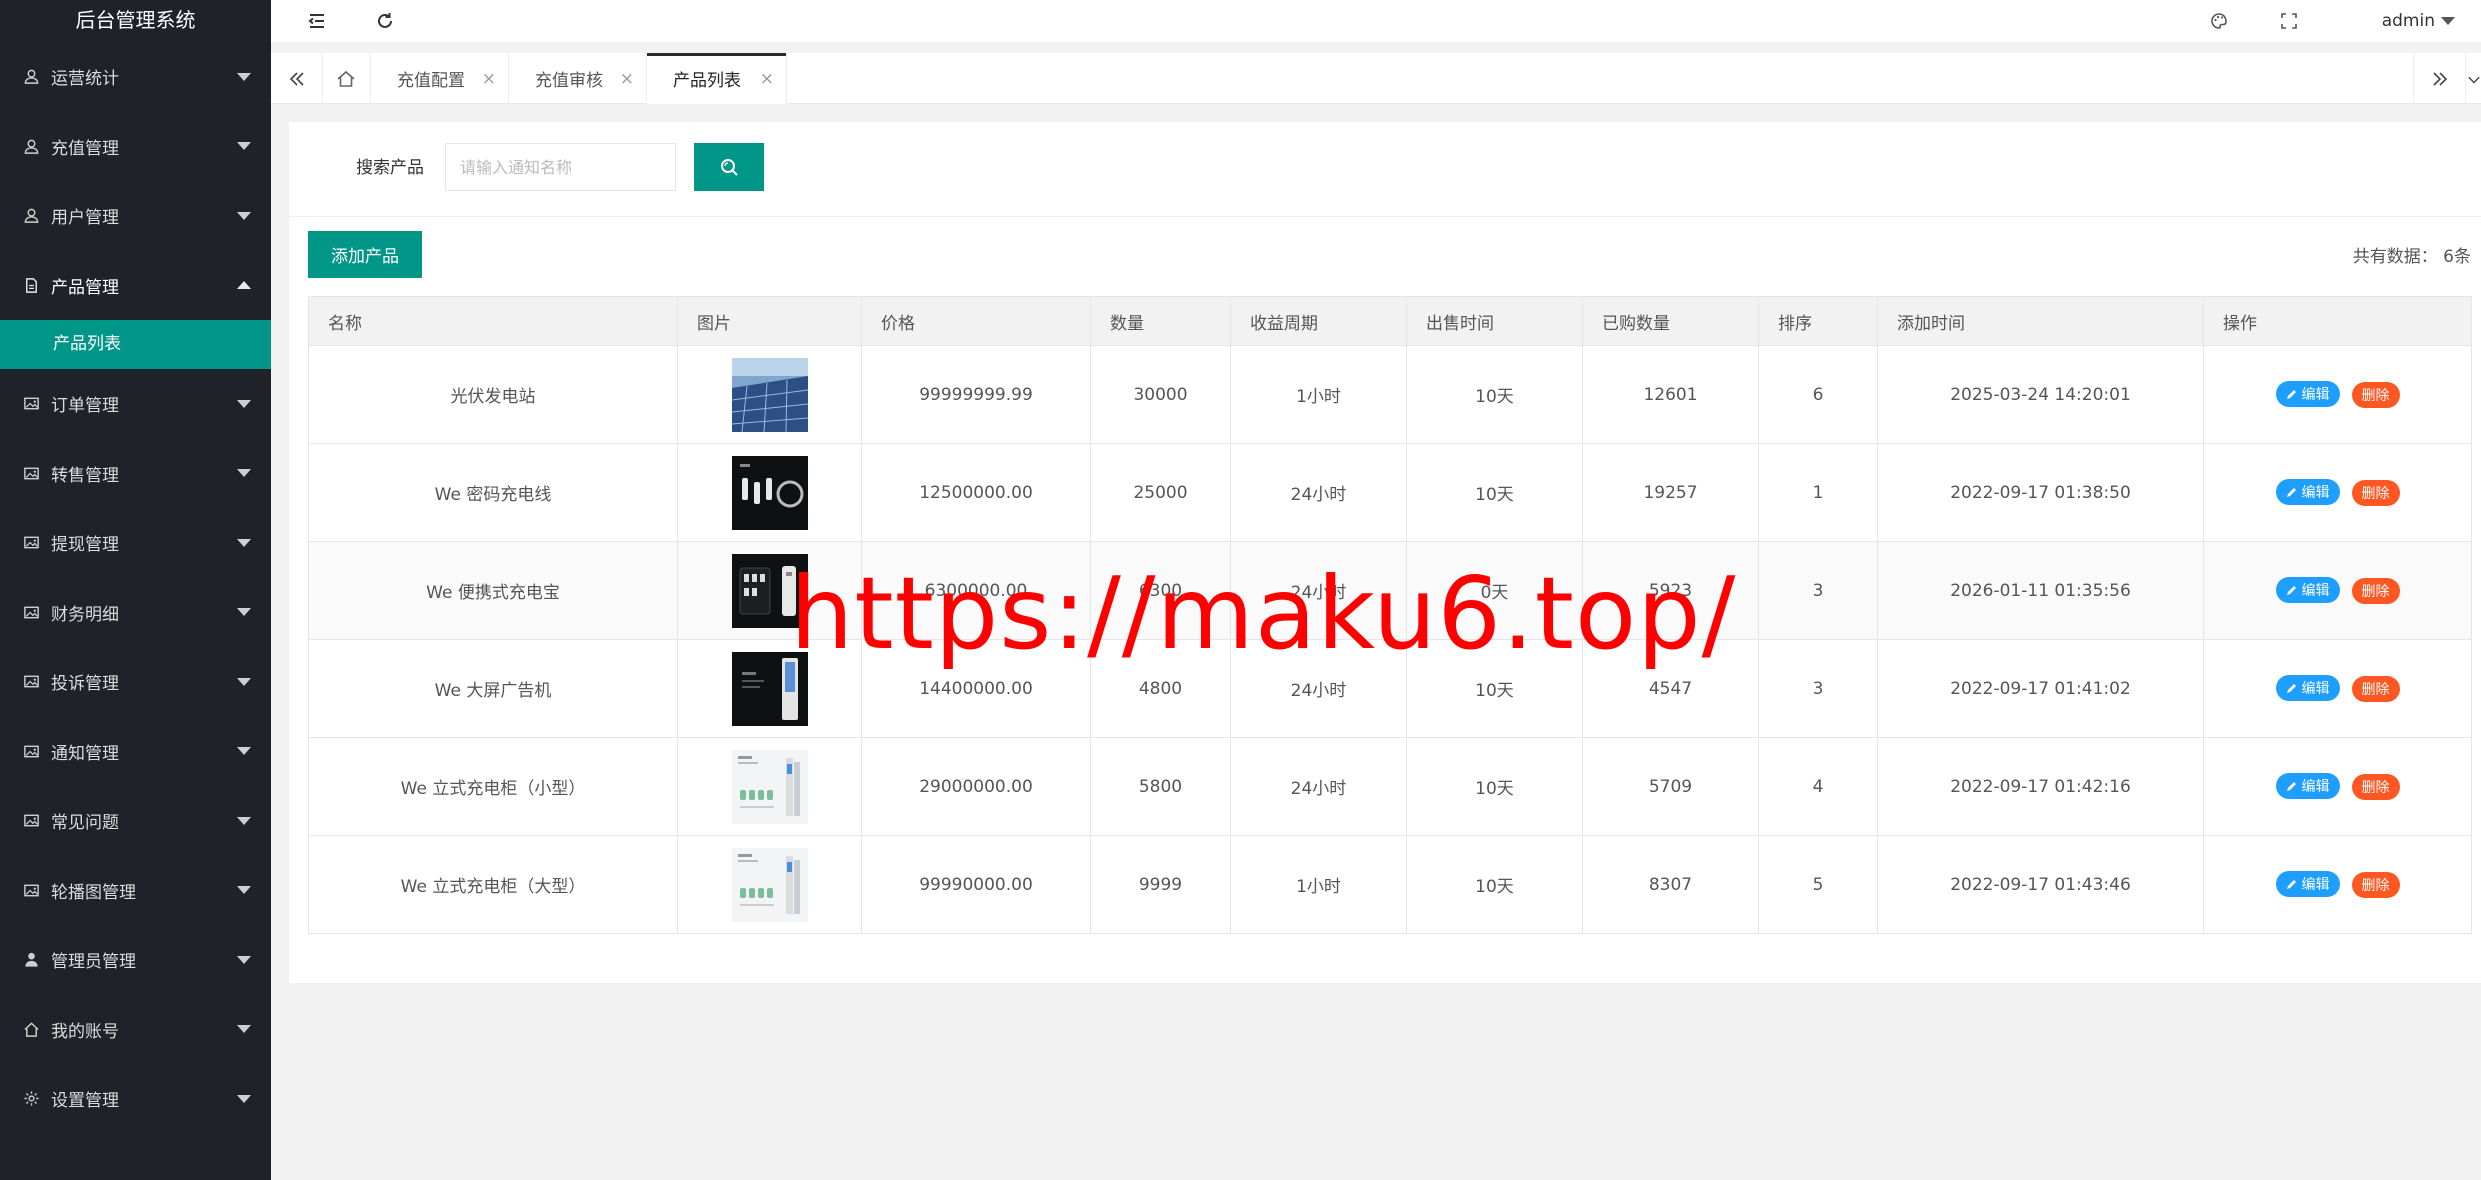 This screenshot has height=1180, width=2481. What do you see at coordinates (1160, 590) in the screenshot?
I see `cell-qty: 6300` at bounding box center [1160, 590].